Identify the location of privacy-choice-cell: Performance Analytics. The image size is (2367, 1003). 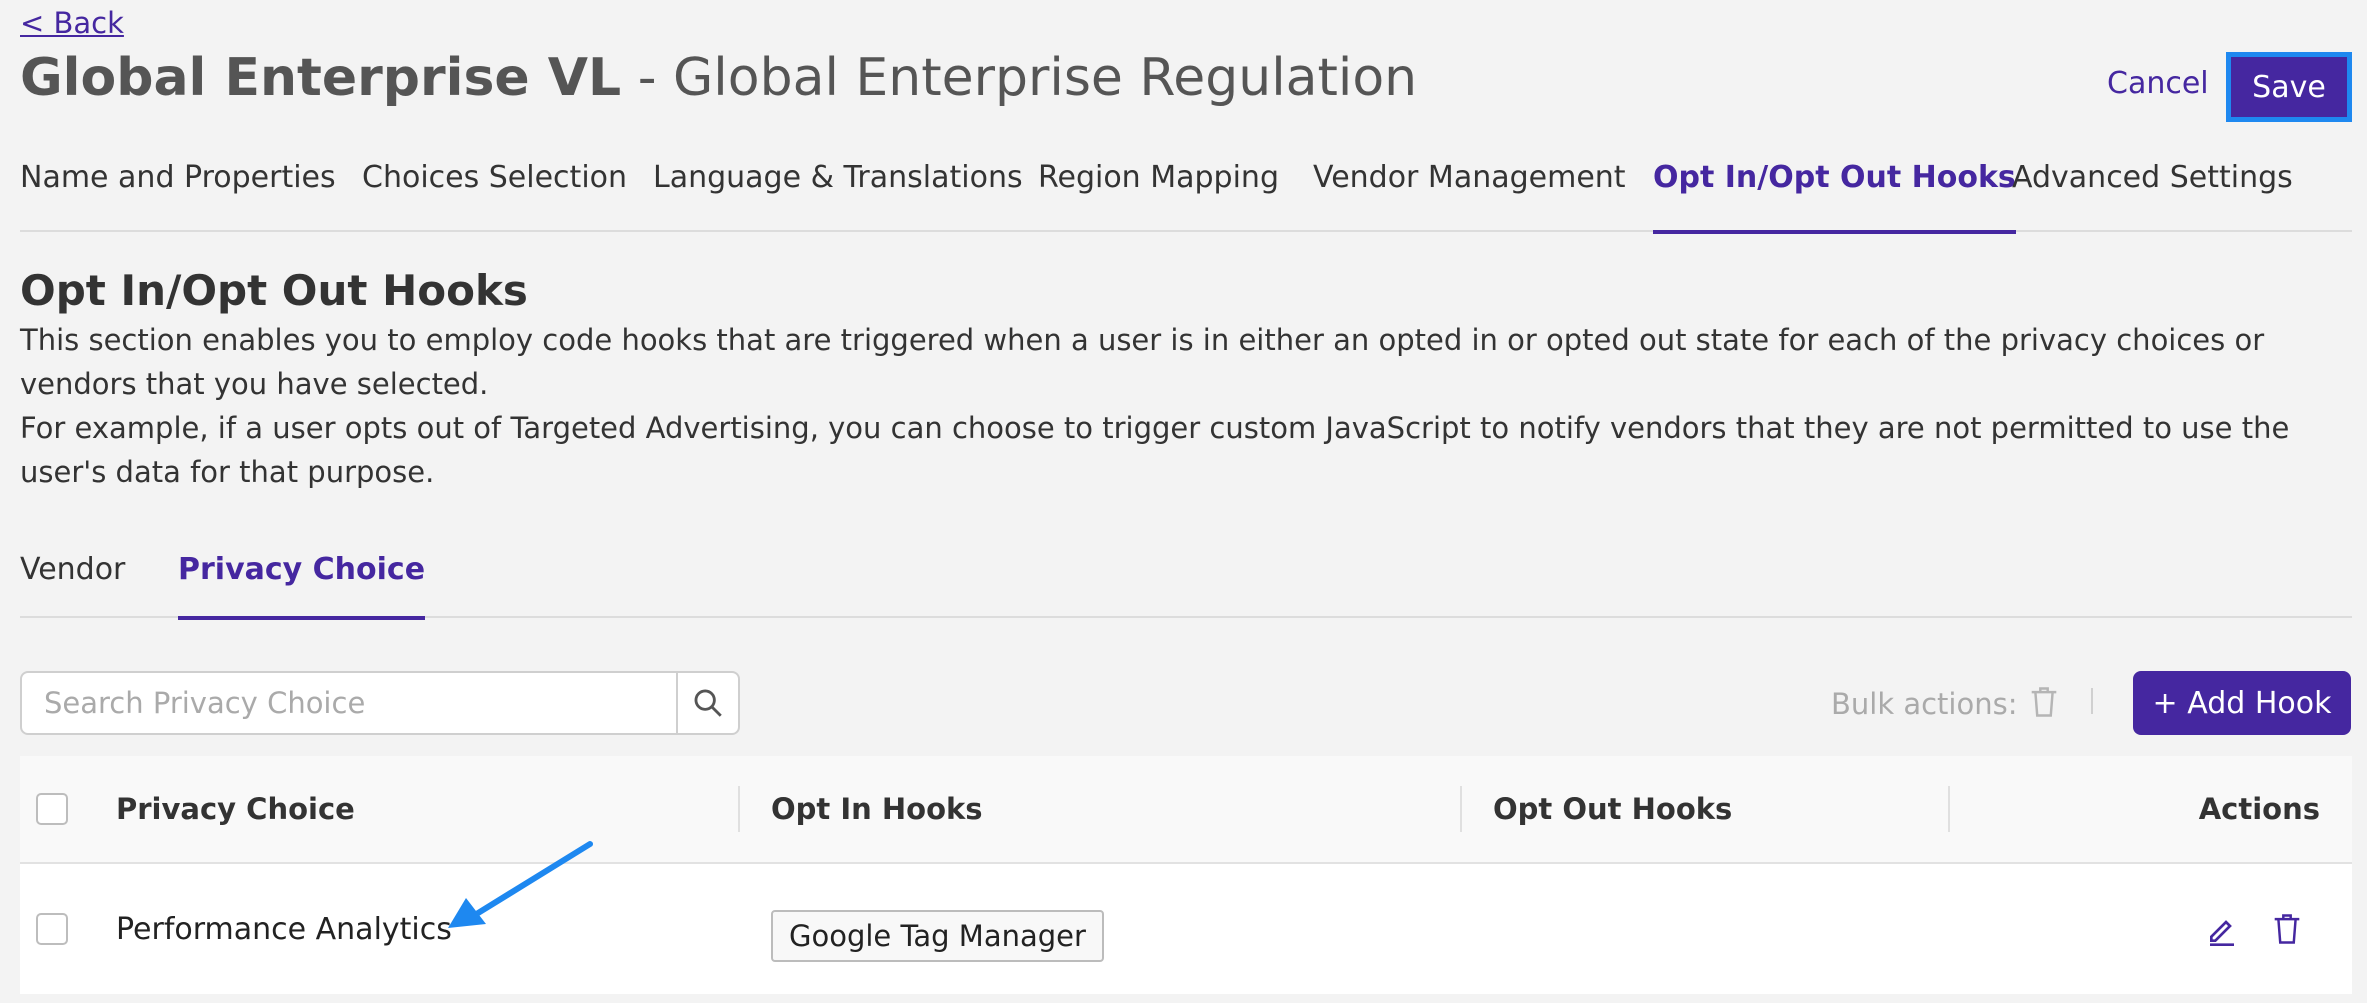
(284, 929).